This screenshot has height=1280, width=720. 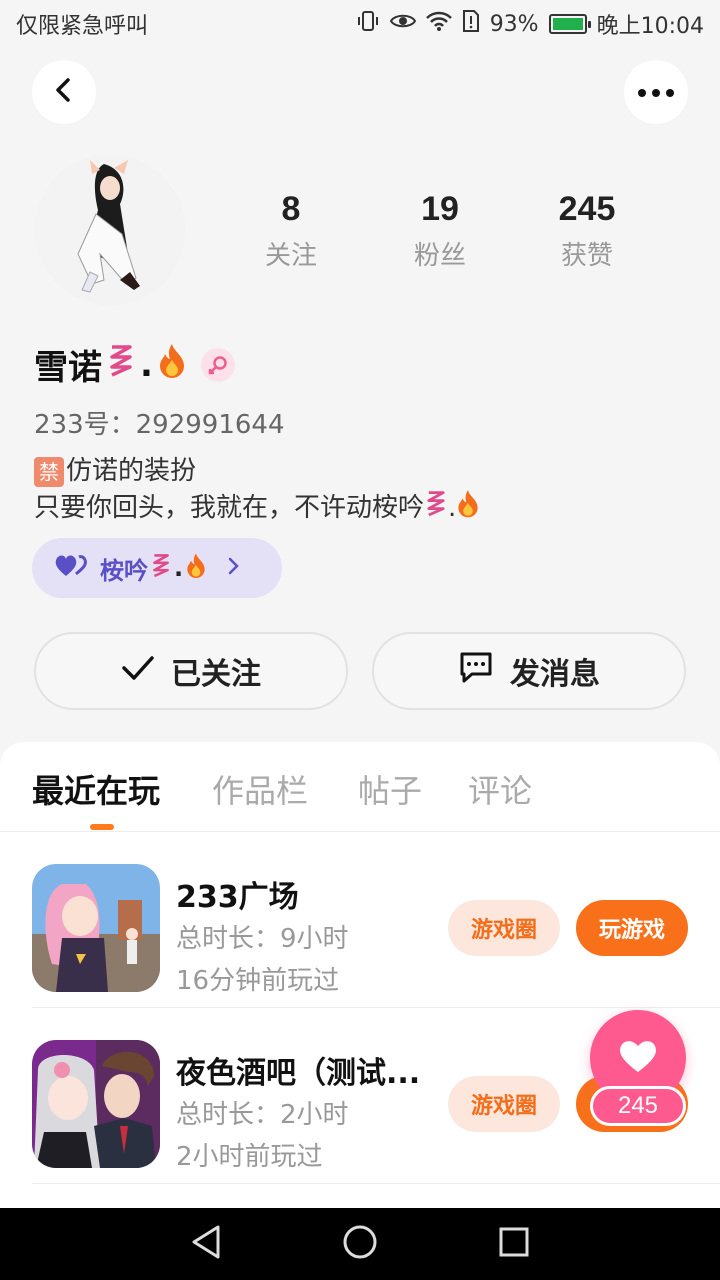 I want to click on like-count: 245, so click(x=638, y=1106).